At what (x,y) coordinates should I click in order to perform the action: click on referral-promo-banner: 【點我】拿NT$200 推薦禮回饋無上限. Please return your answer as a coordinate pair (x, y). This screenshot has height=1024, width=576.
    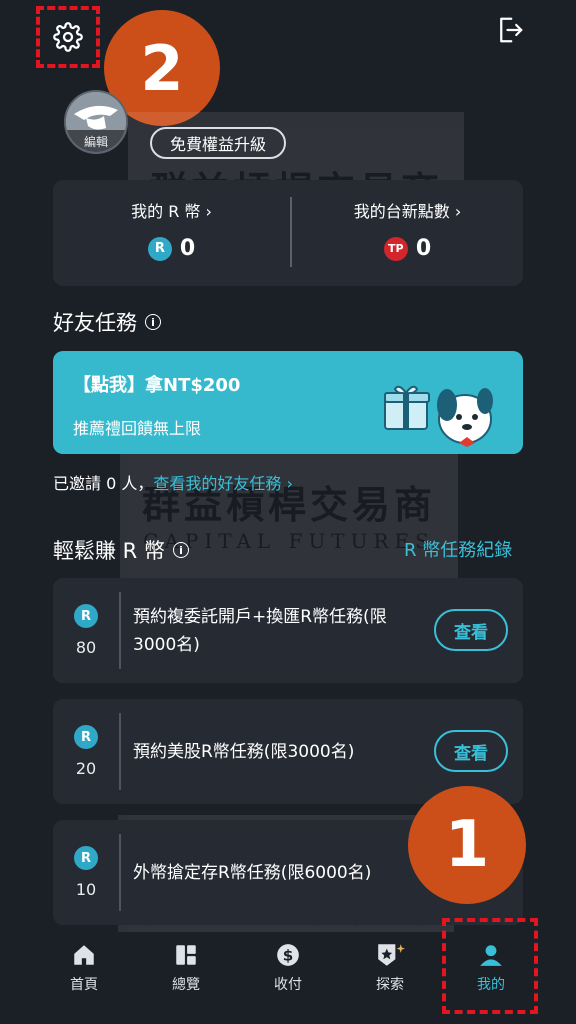
    Looking at the image, I should click on (288, 402).